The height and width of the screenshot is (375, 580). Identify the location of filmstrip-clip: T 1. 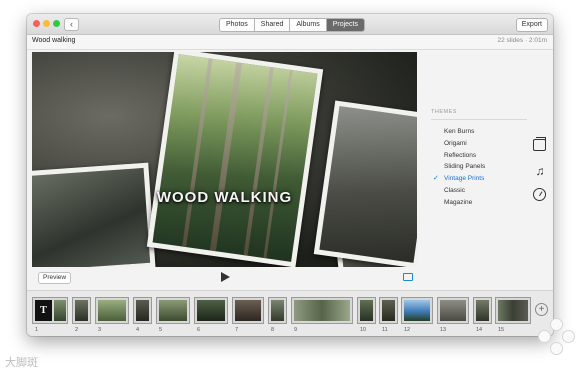
(50, 315).